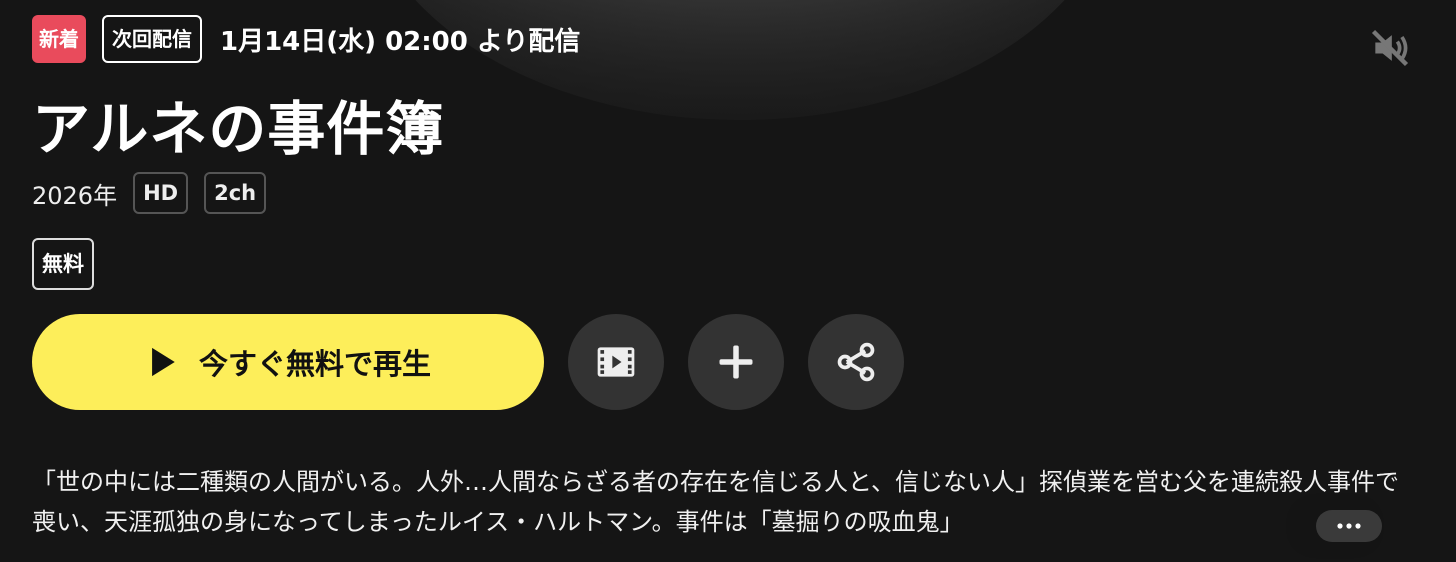  What do you see at coordinates (163, 362) in the screenshot?
I see `play-icon` at bounding box center [163, 362].